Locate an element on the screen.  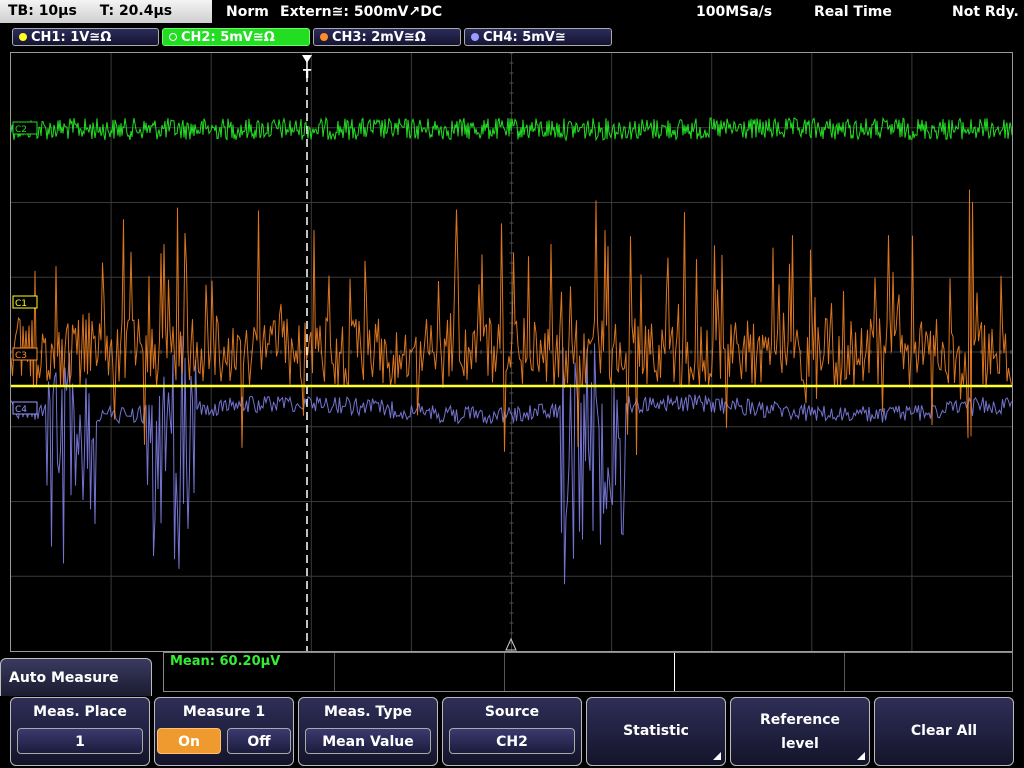
ch3-dot-icon is located at coordinates (324, 37).